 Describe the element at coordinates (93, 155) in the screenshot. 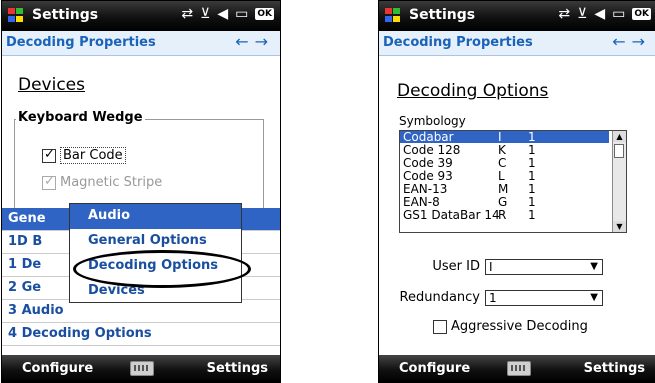

I see `bar-code-label: Bar Code` at that location.